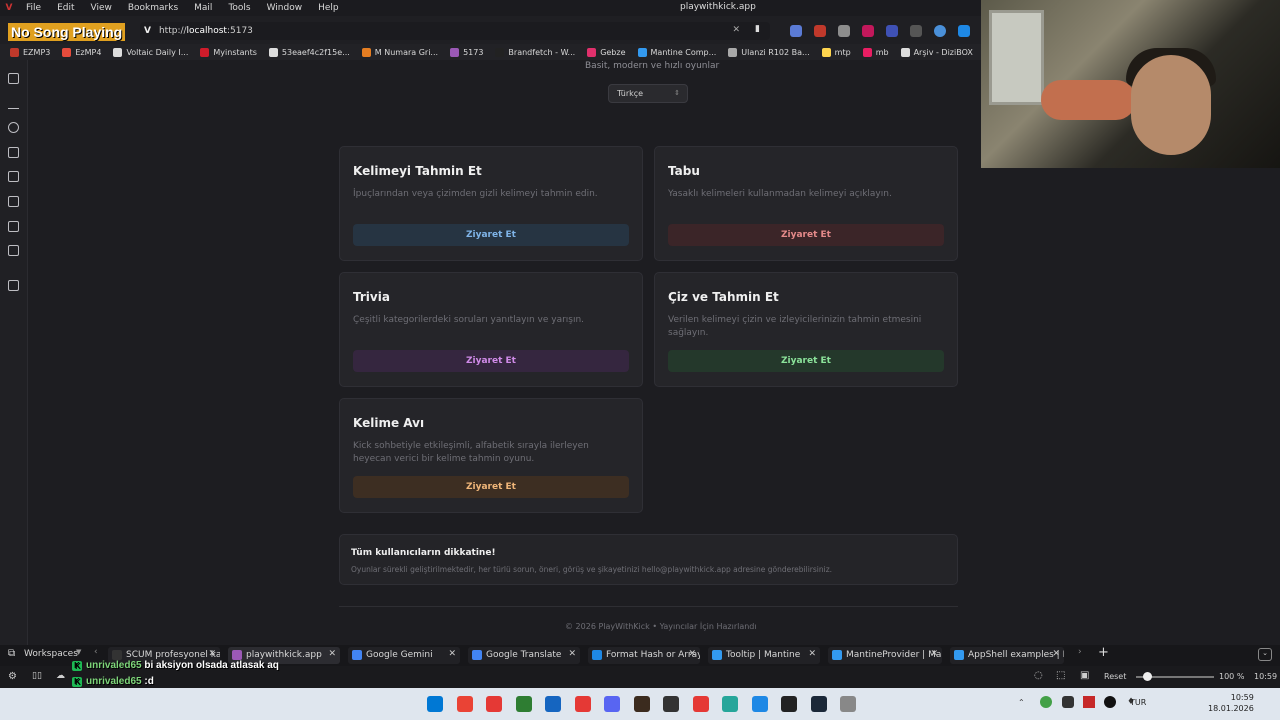  Describe the element at coordinates (524, 655) in the screenshot. I see `browser-tab: Google Translate ✕` at that location.